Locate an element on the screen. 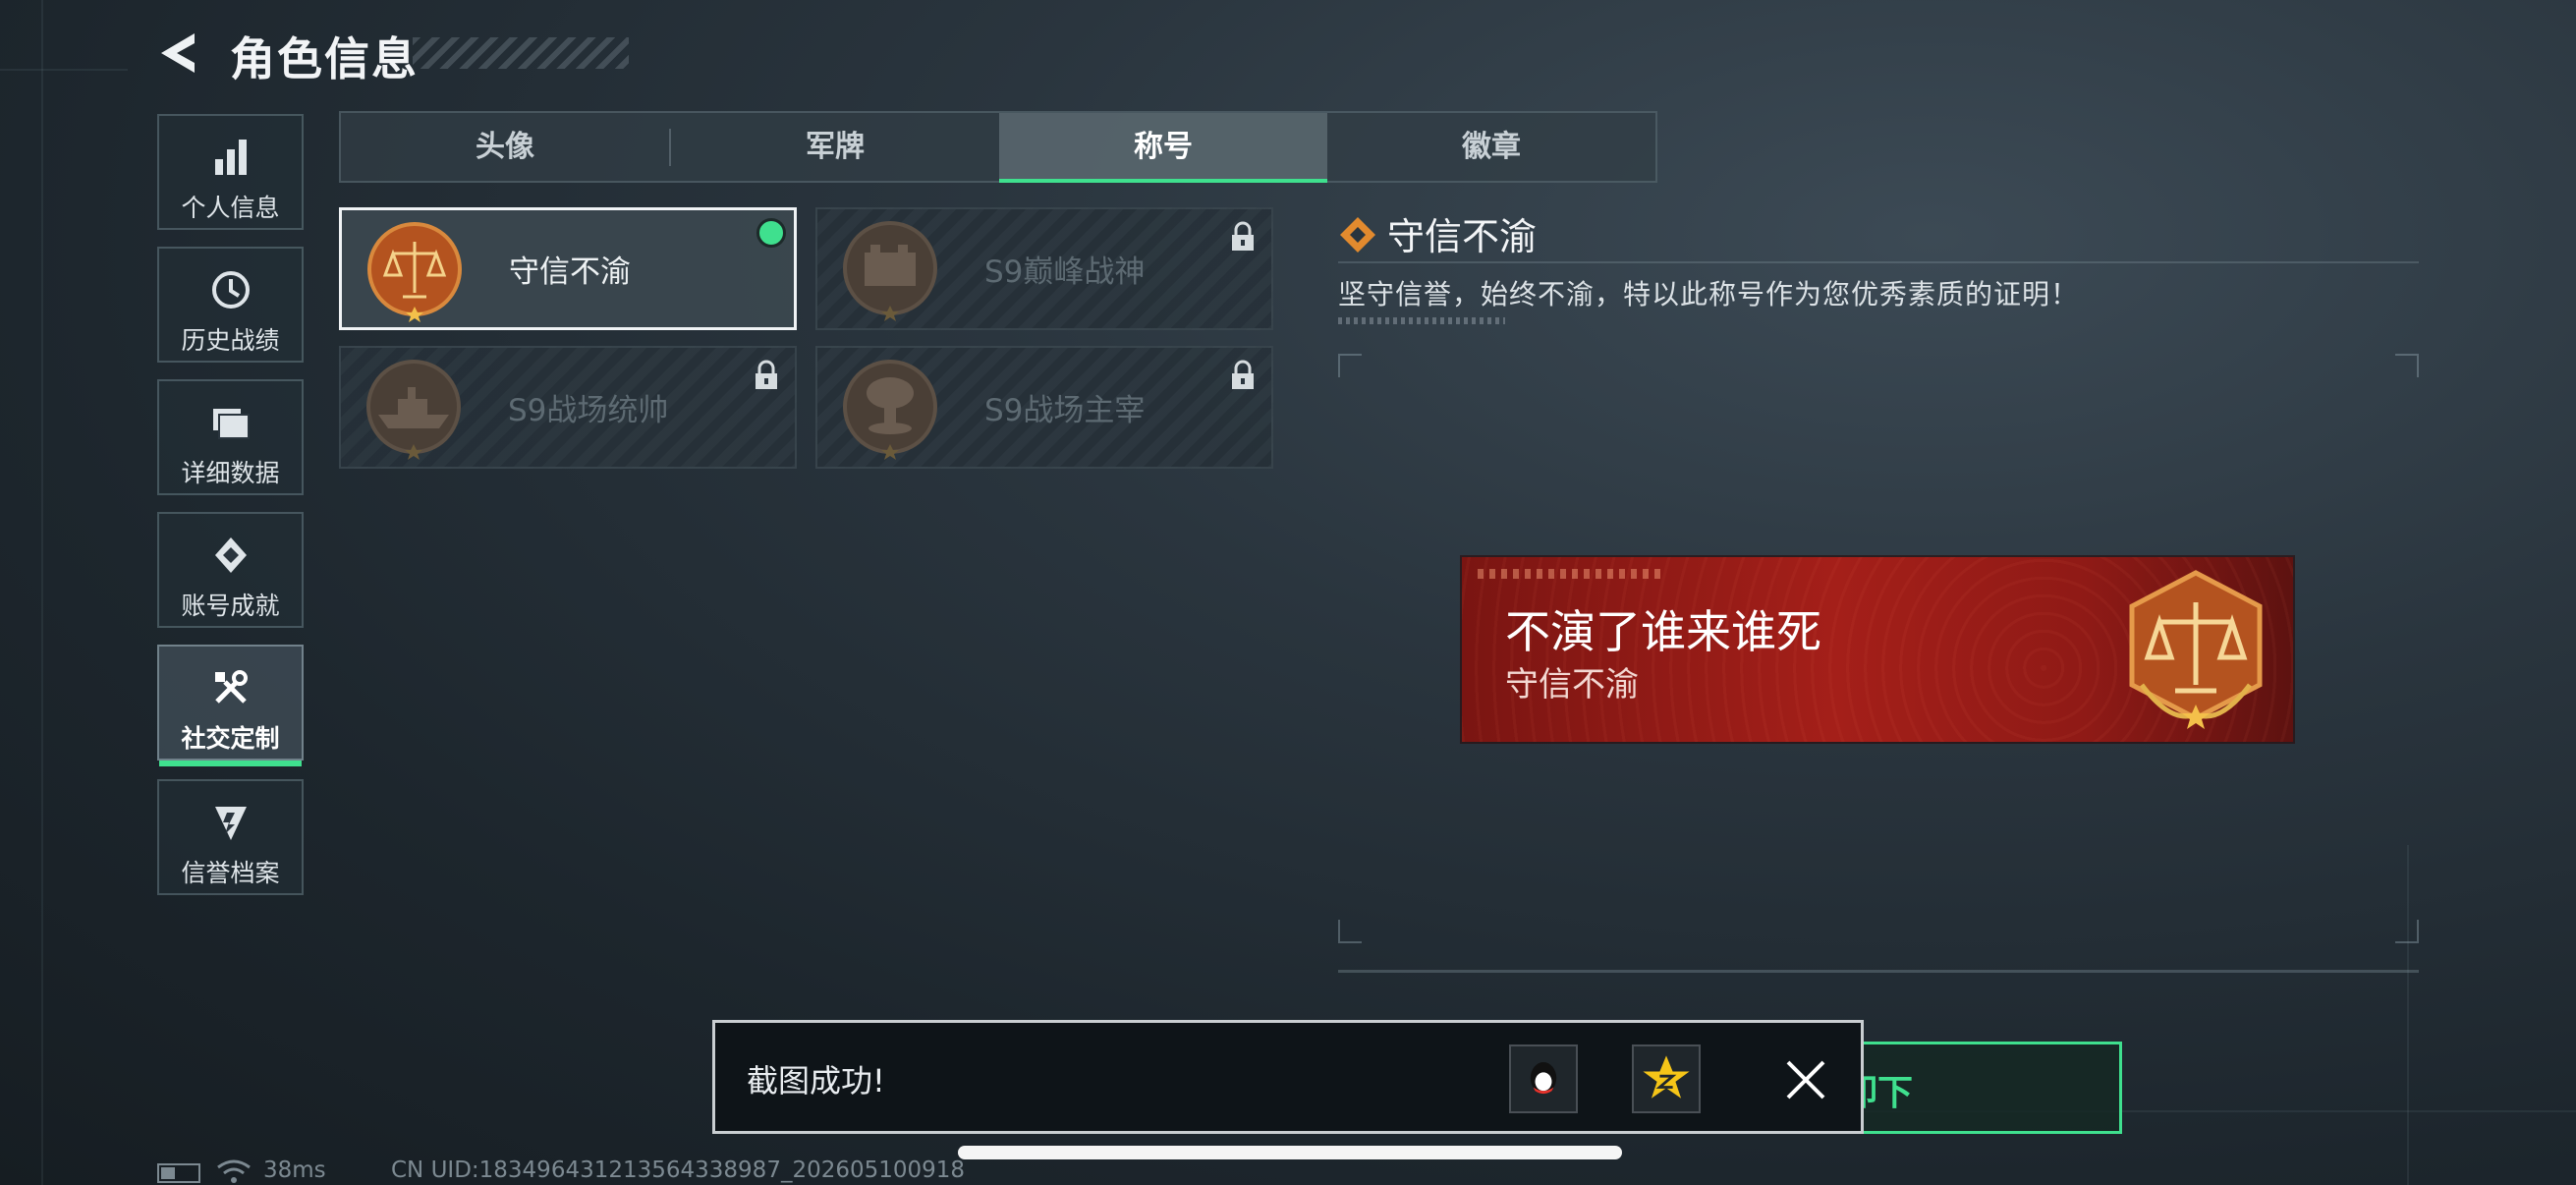  back-arrow-icon is located at coordinates (178, 53).